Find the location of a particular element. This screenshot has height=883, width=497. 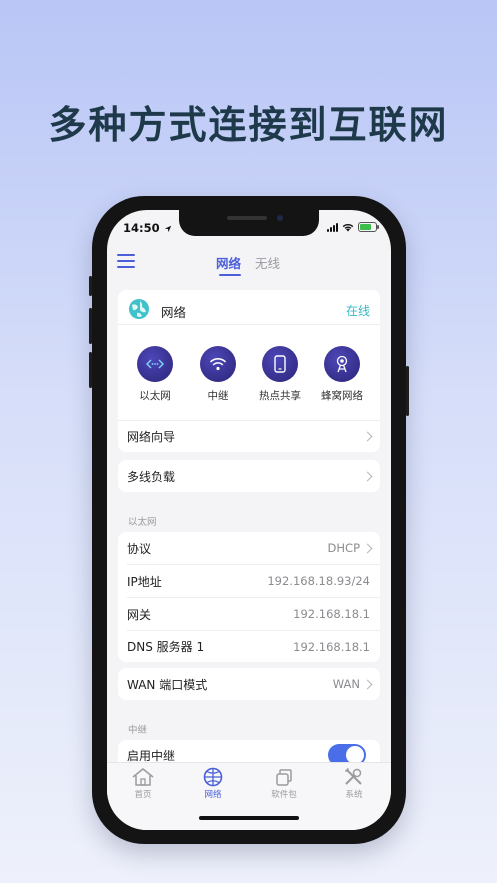

tab-indicator is located at coordinates (230, 275).